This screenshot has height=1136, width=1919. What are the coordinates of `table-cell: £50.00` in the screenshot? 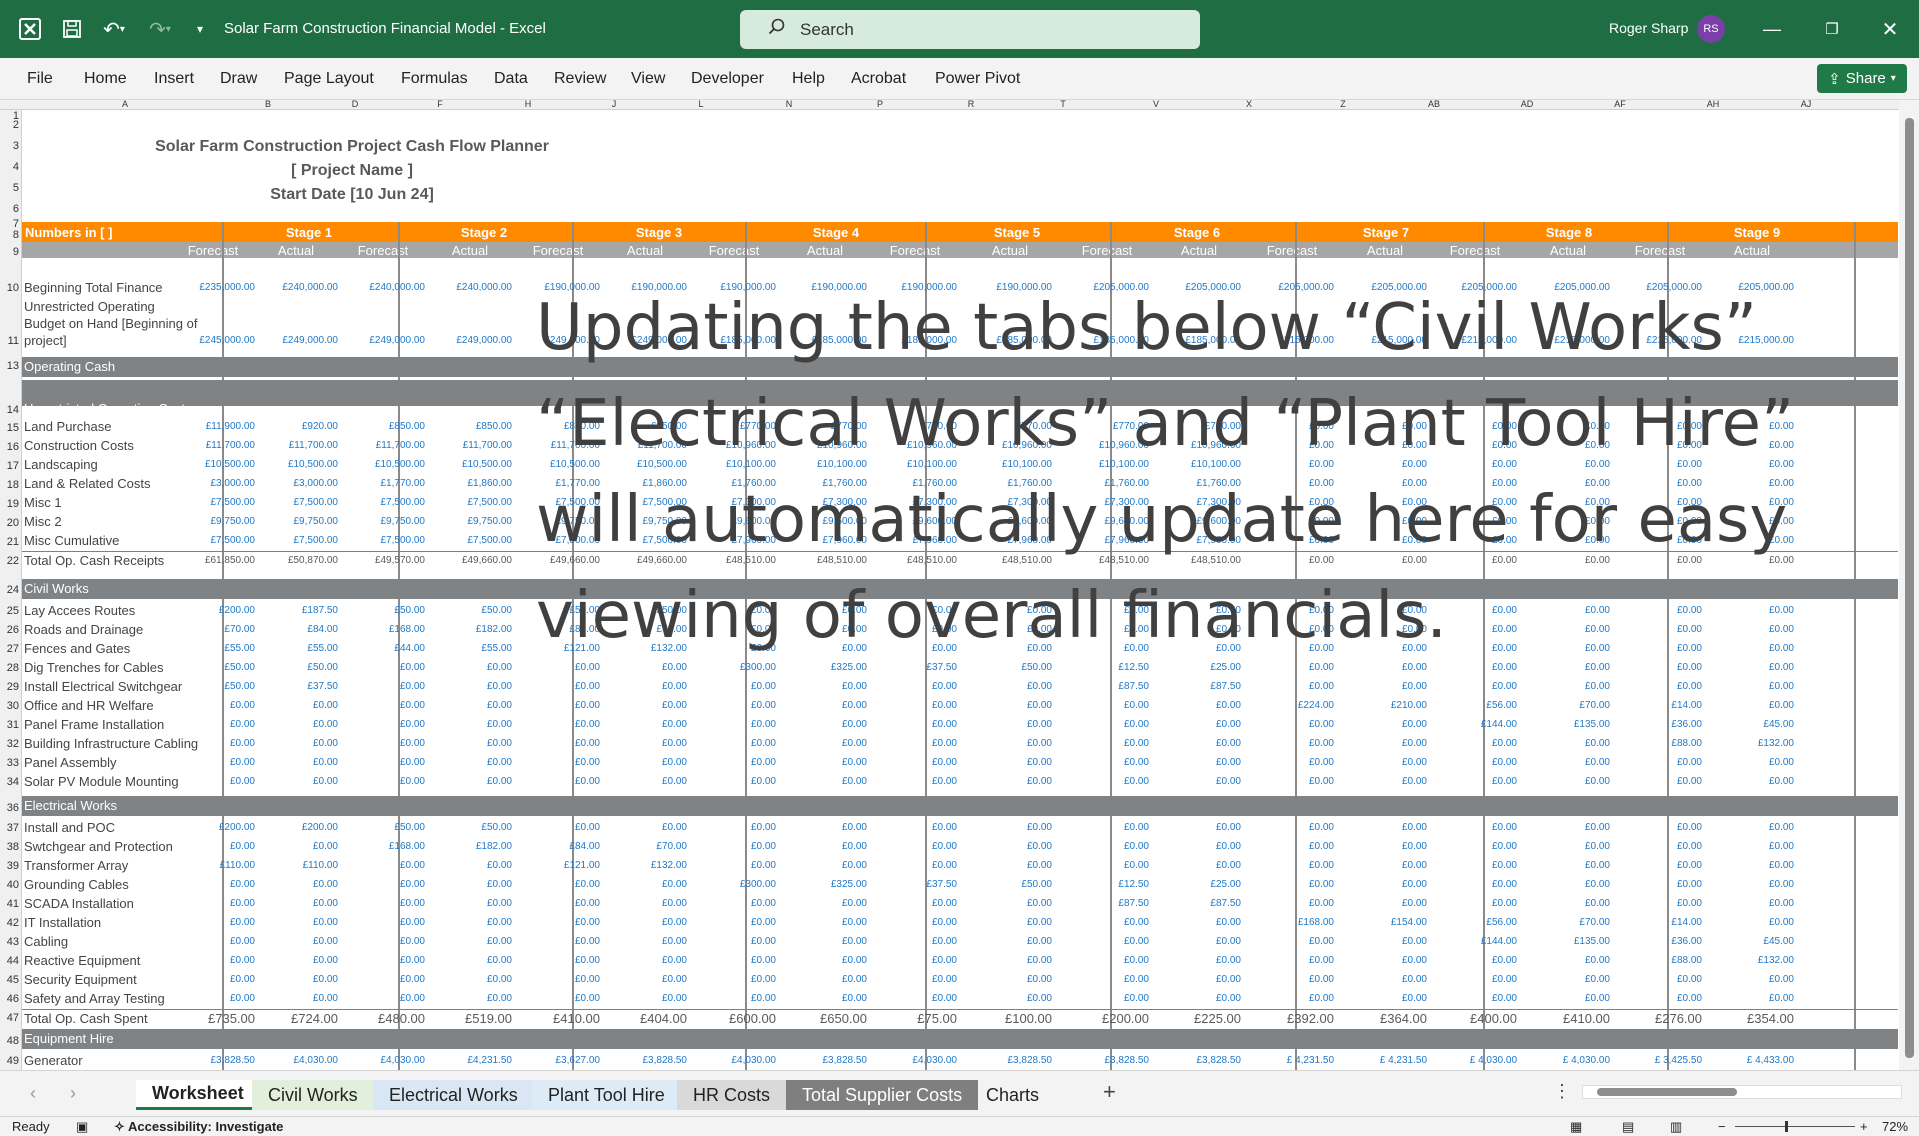 It's located at (462, 827).